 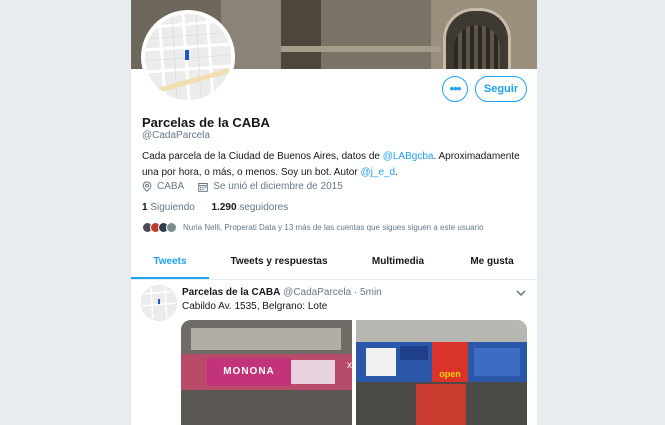 What do you see at coordinates (492, 262) in the screenshot?
I see `tab-me-gusta: Me gusta` at bounding box center [492, 262].